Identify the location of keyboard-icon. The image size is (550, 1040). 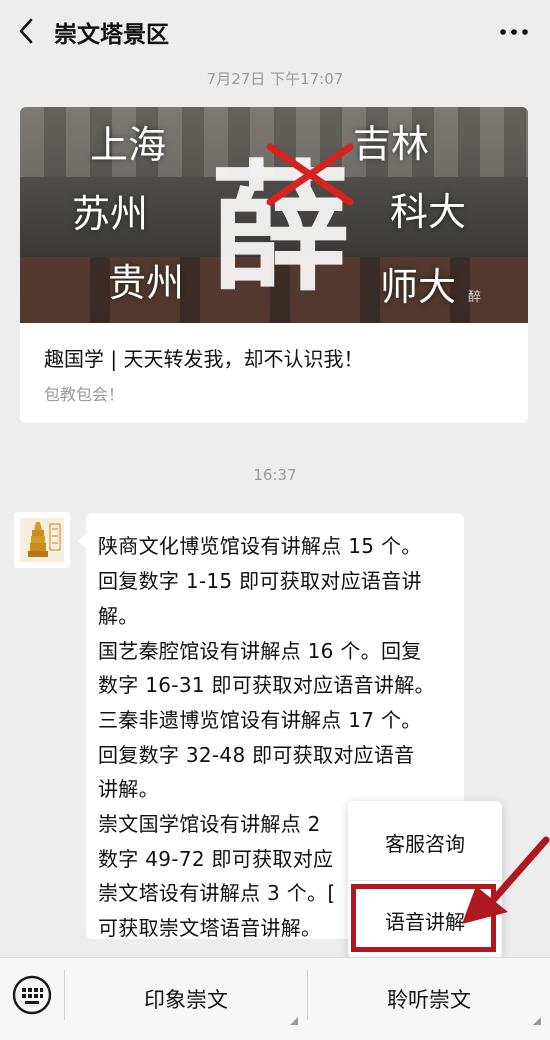
(32, 995).